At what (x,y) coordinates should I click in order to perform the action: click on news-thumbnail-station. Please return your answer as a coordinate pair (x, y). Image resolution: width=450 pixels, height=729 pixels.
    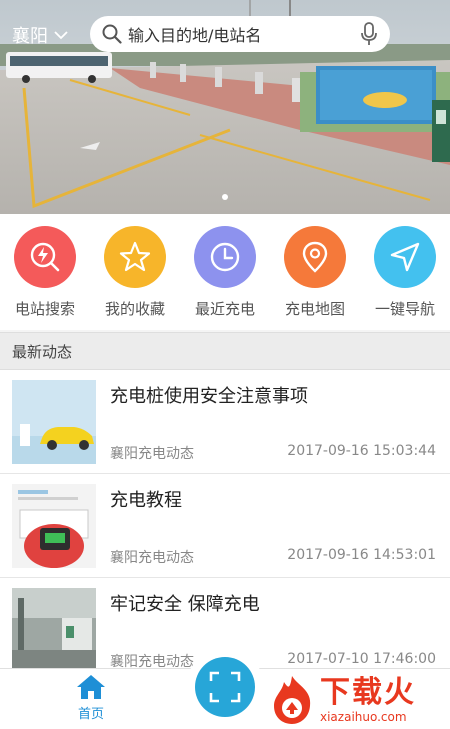
    Looking at the image, I should click on (54, 629).